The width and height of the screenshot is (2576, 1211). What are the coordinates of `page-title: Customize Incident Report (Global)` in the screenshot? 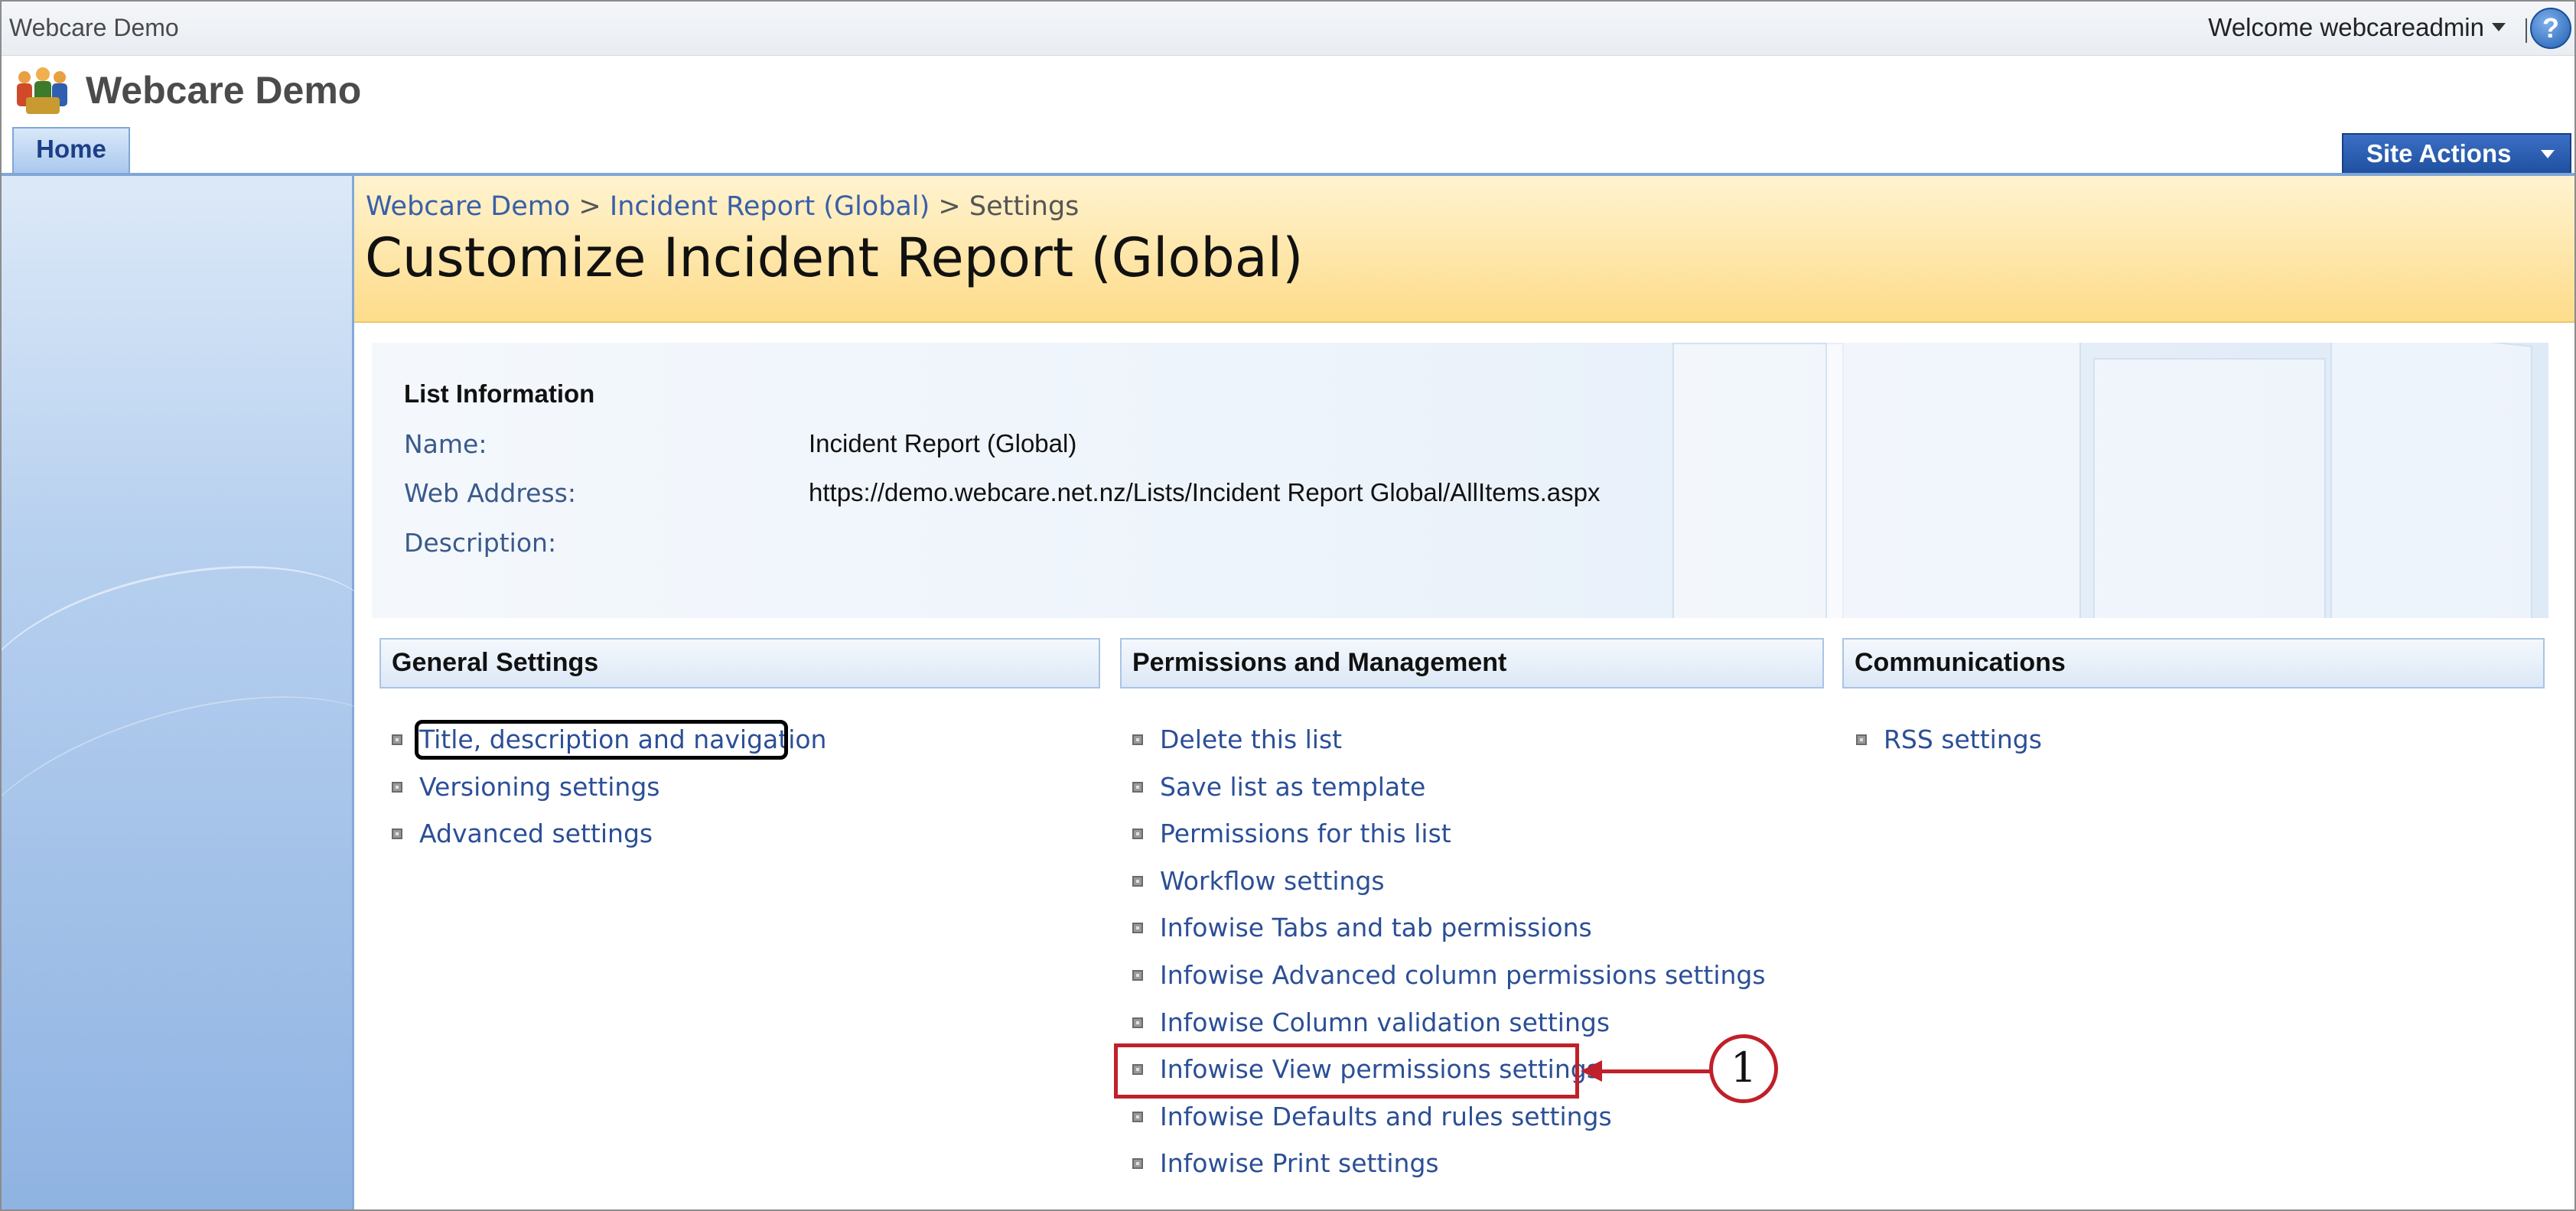 It's located at (835, 257).